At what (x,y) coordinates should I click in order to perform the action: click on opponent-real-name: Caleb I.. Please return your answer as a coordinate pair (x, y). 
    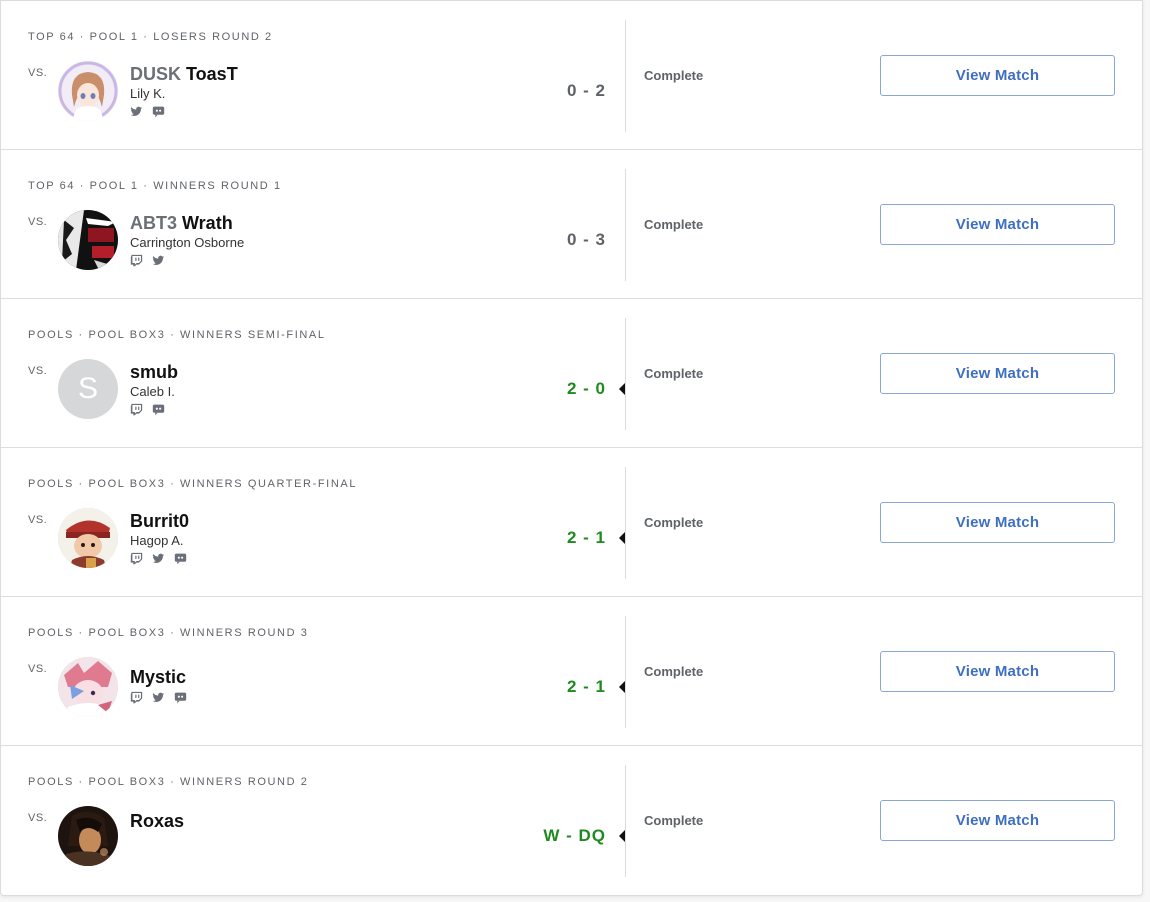
    Looking at the image, I should click on (152, 391).